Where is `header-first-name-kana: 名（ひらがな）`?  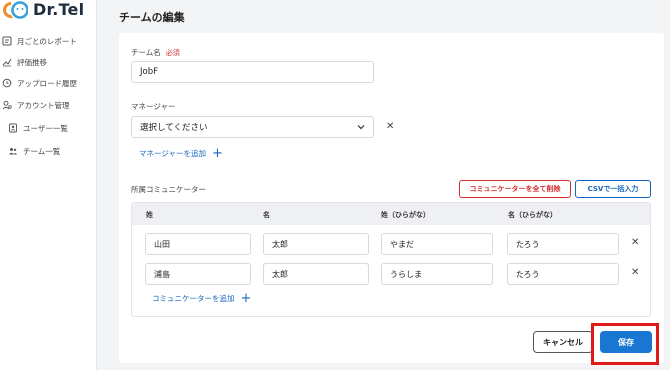
header-first-name-kana: 名（ひらがな） is located at coordinates (532, 215).